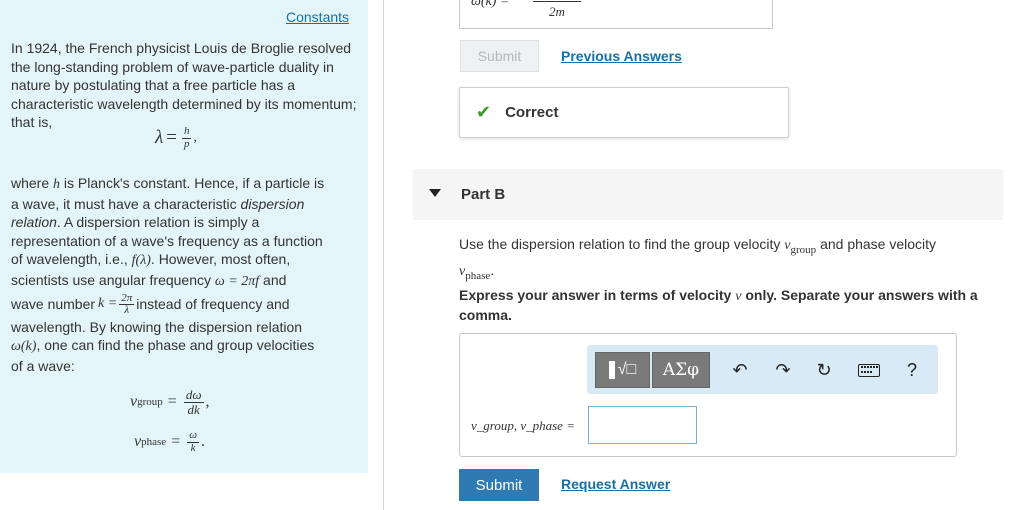  What do you see at coordinates (34, 222) in the screenshot?
I see `italic-term: relation` at bounding box center [34, 222].